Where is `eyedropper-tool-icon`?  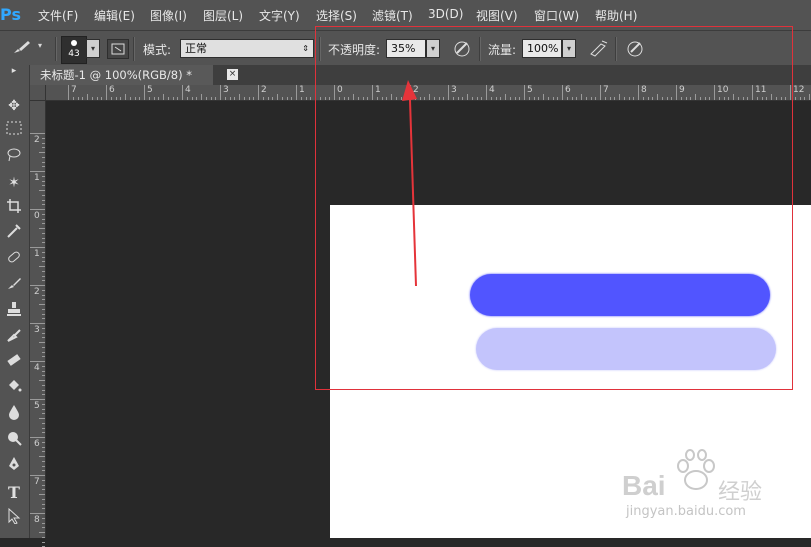
eyedropper-tool-icon is located at coordinates (14, 234).